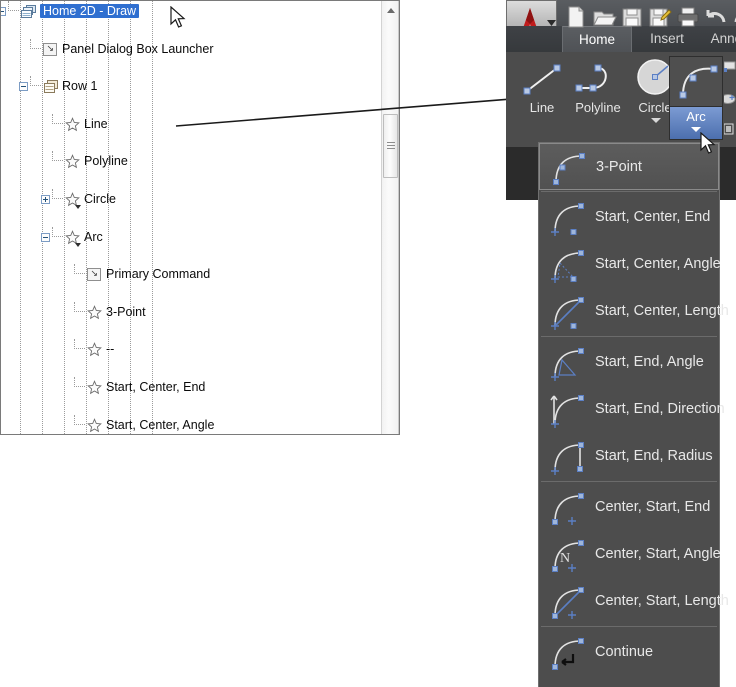 Image resolution: width=736 pixels, height=687 pixels. I want to click on tree-row: Circle, so click(190, 198).